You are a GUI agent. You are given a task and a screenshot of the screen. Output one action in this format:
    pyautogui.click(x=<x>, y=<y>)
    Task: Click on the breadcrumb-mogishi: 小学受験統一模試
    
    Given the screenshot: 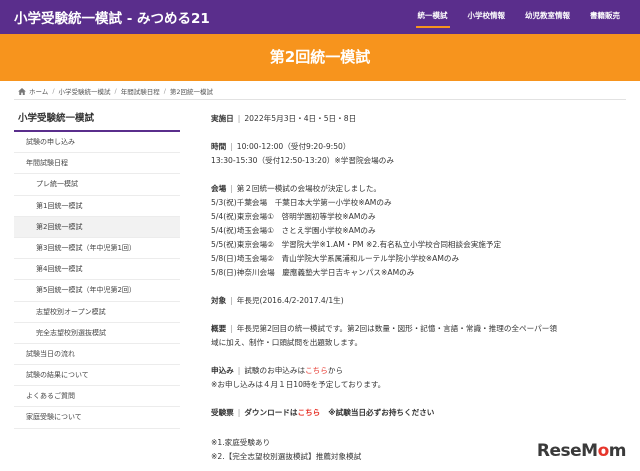 What is the action you would take?
    pyautogui.click(x=85, y=91)
    